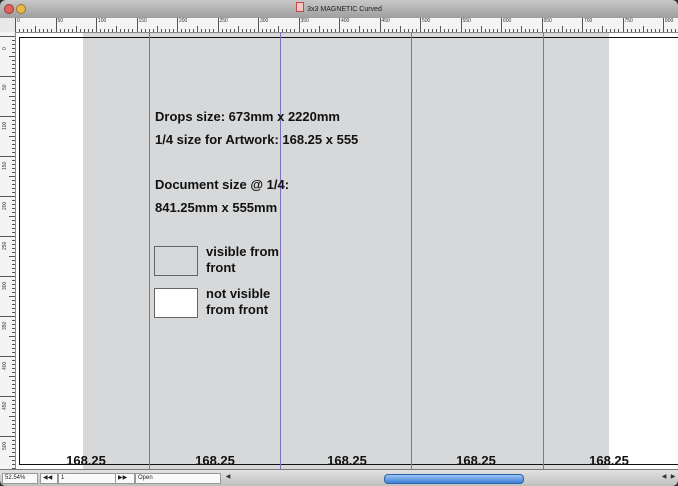 This screenshot has width=678, height=486. What do you see at coordinates (49, 478) in the screenshot?
I see `page-nav-buttons: ◀◀` at bounding box center [49, 478].